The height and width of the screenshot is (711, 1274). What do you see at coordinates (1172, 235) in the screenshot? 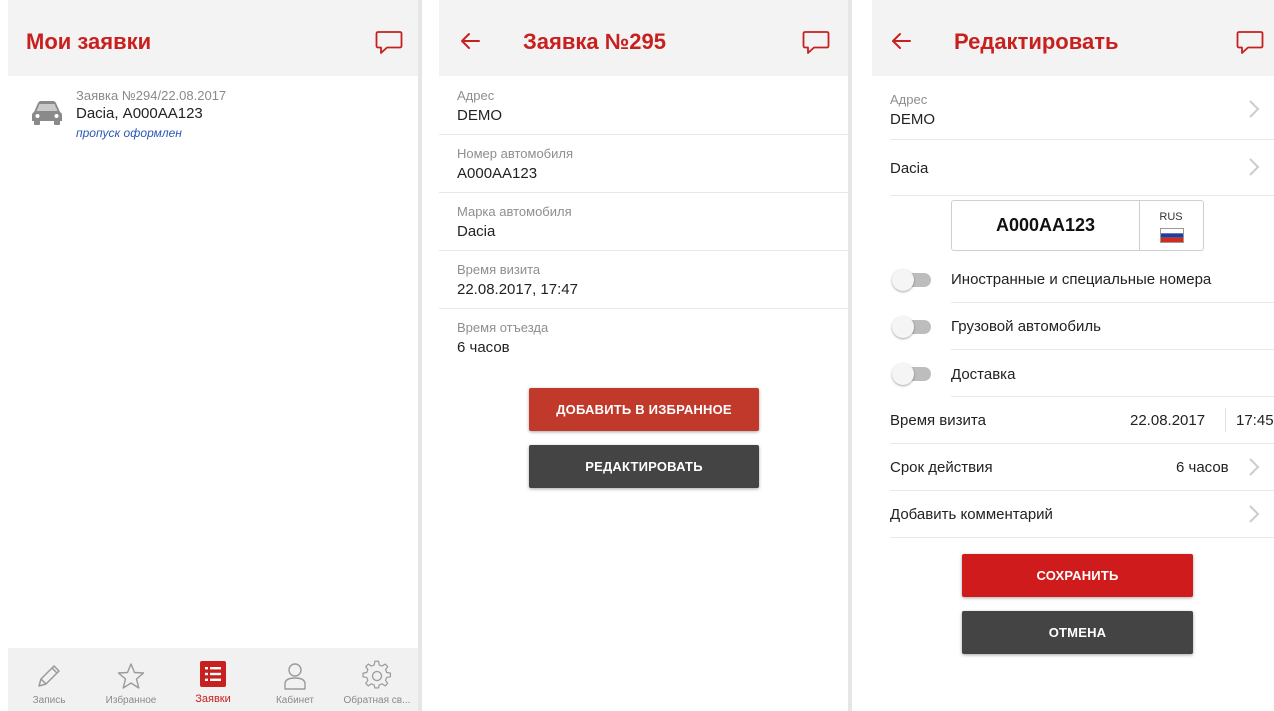
I see `russian-flag-icon` at bounding box center [1172, 235].